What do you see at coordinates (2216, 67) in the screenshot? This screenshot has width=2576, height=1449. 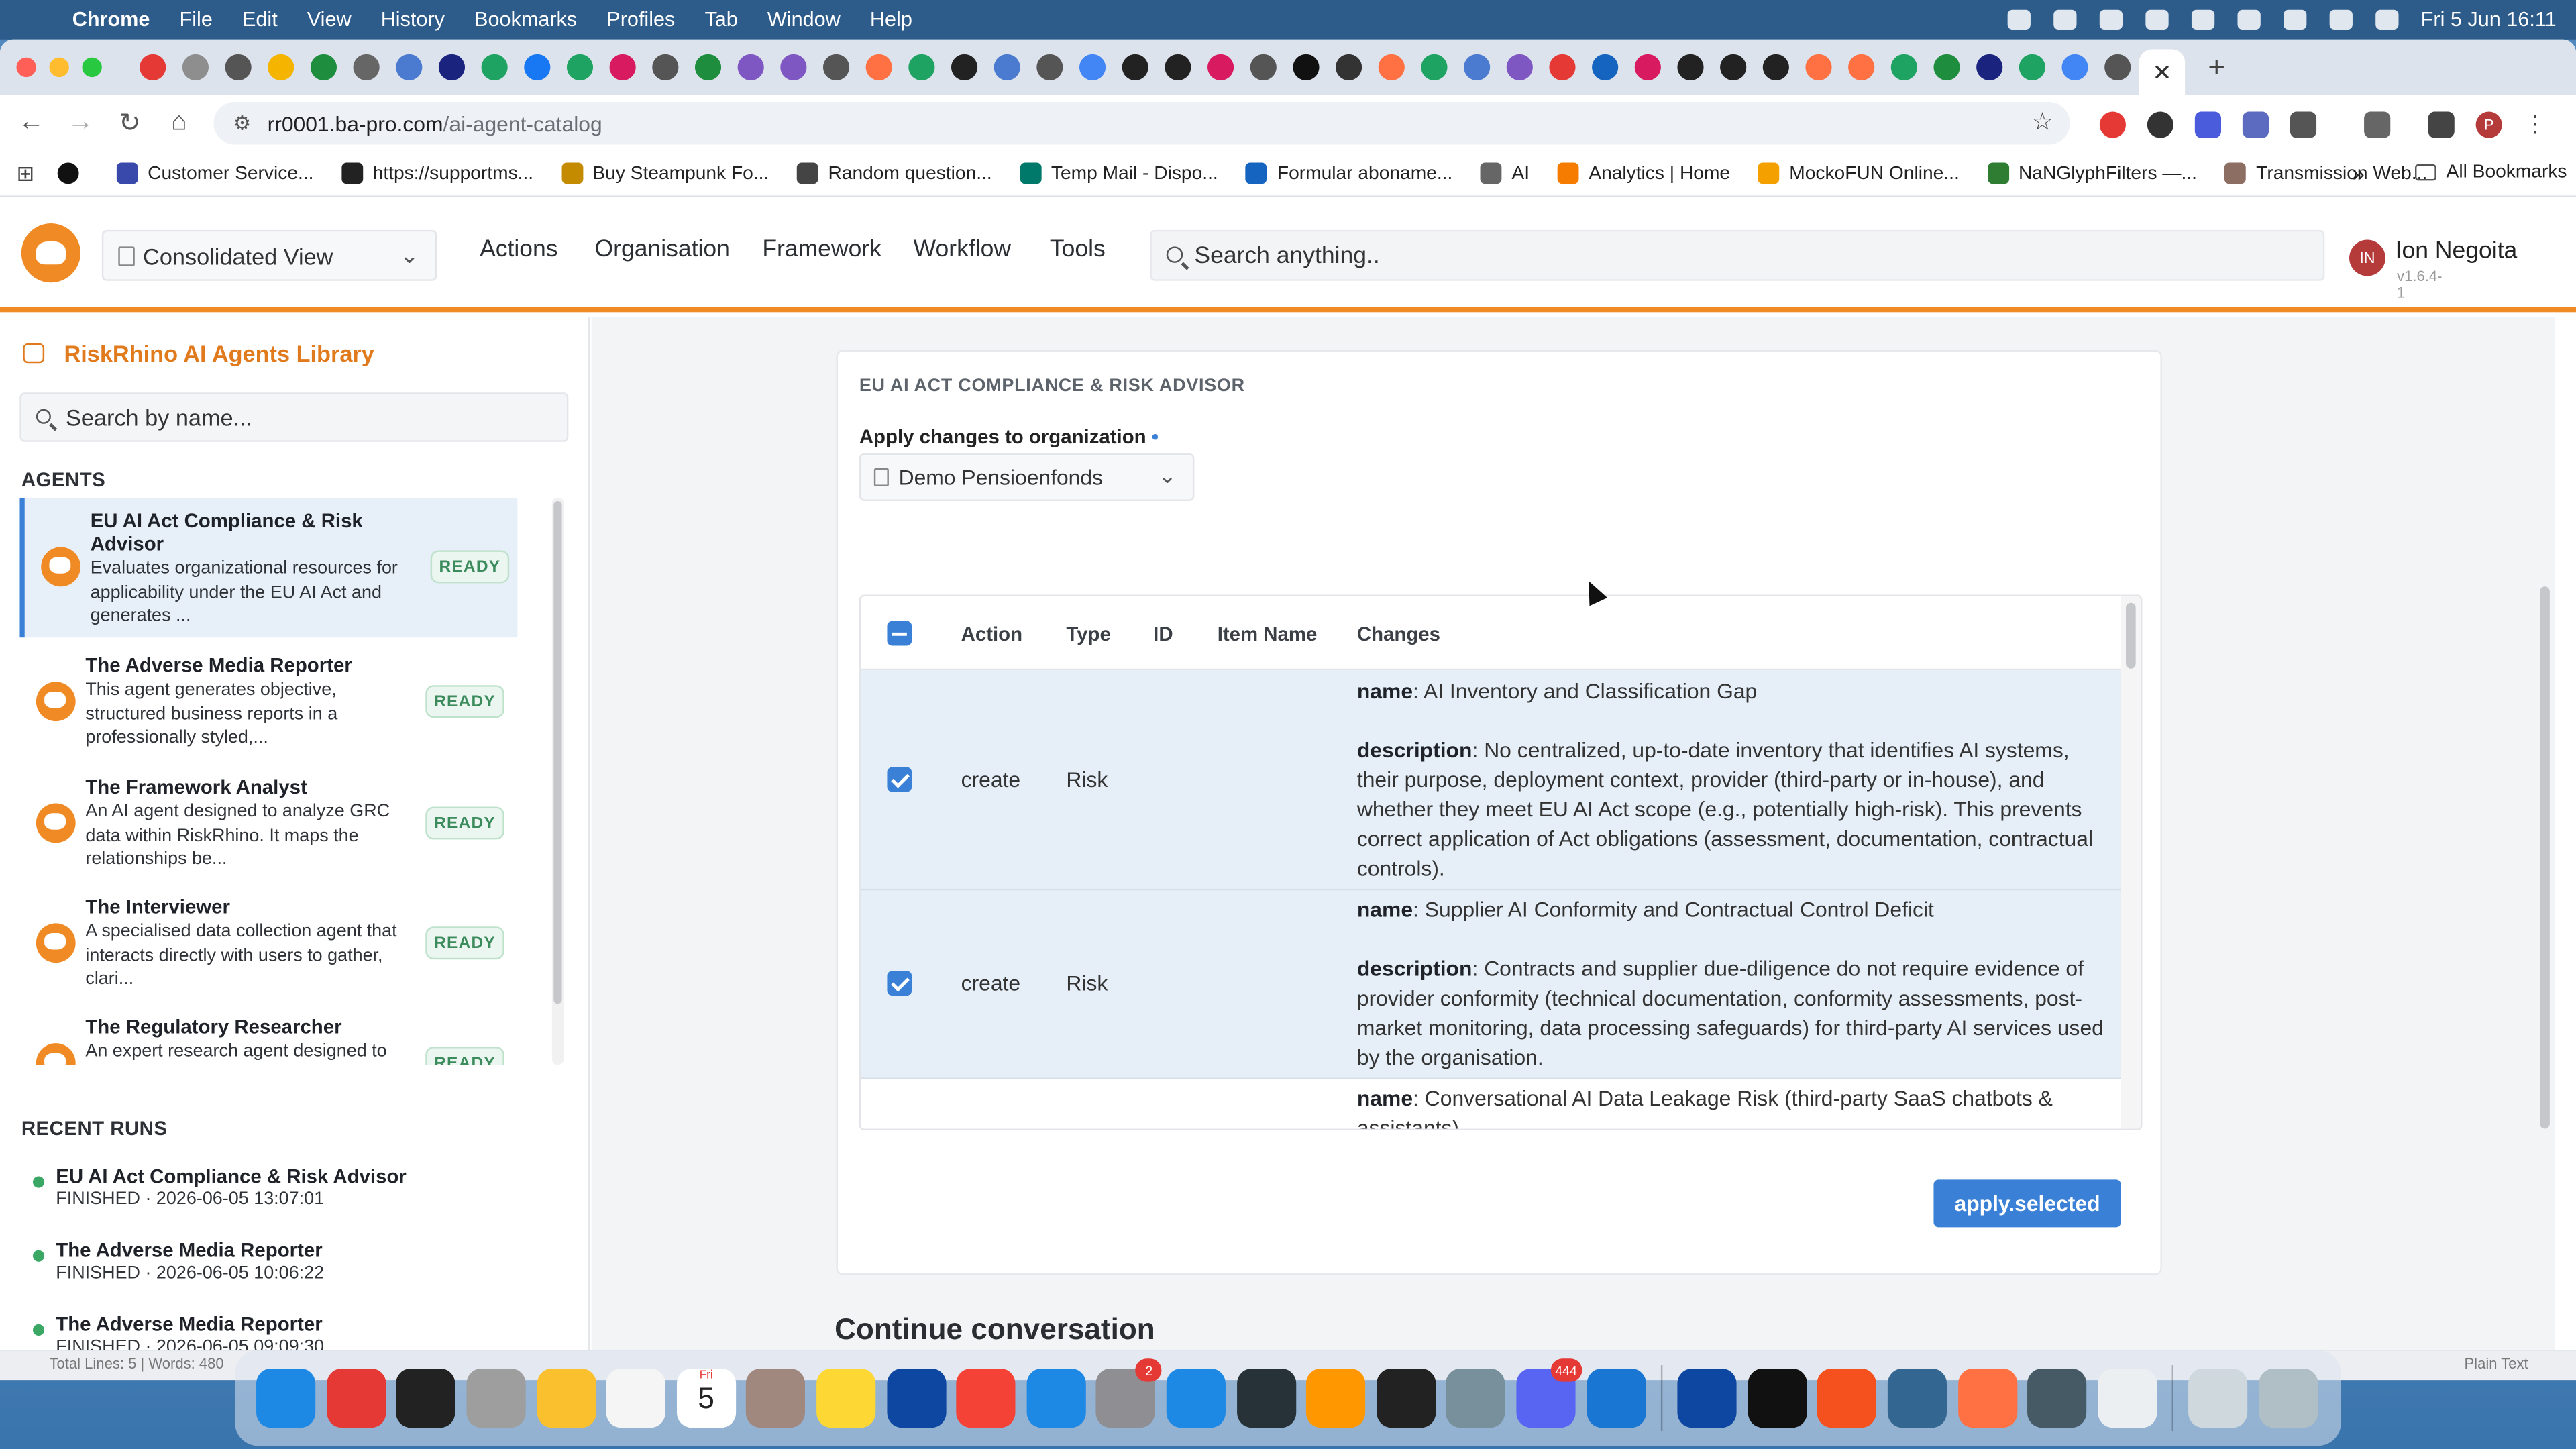 I see `new-tab-button: +` at bounding box center [2216, 67].